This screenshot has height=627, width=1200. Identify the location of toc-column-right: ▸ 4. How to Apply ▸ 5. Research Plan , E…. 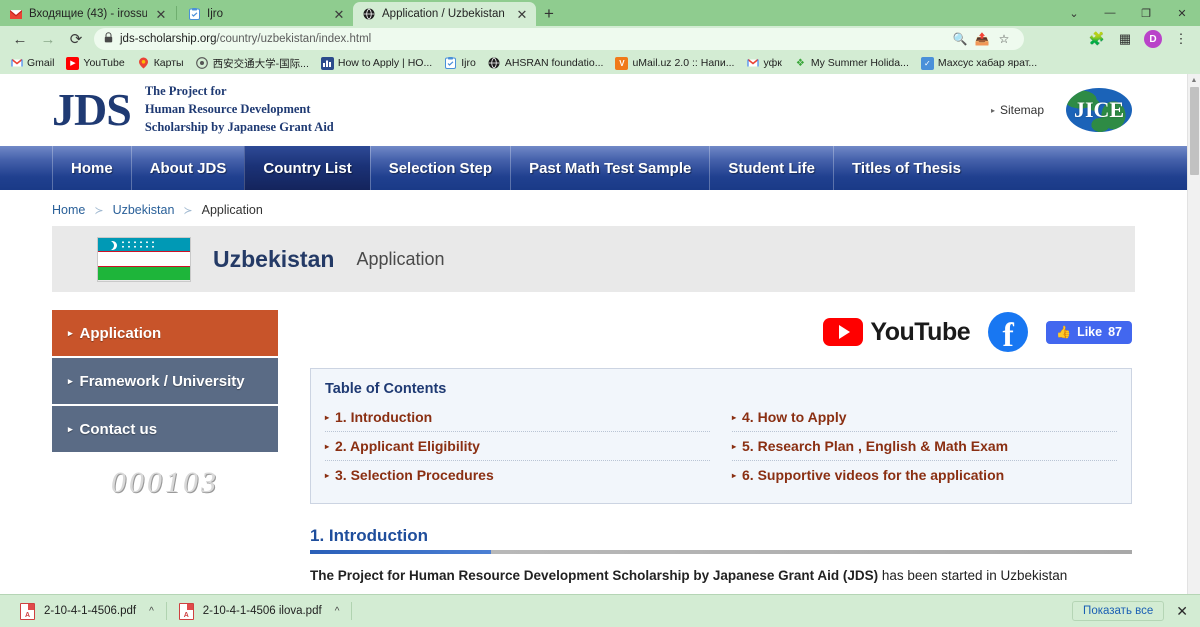
(924, 446).